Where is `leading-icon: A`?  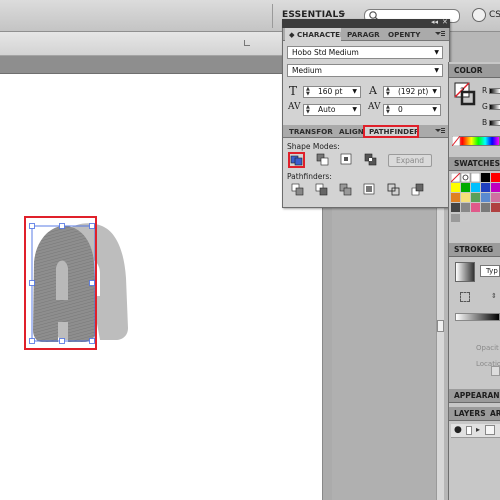 leading-icon: A is located at coordinates (373, 90).